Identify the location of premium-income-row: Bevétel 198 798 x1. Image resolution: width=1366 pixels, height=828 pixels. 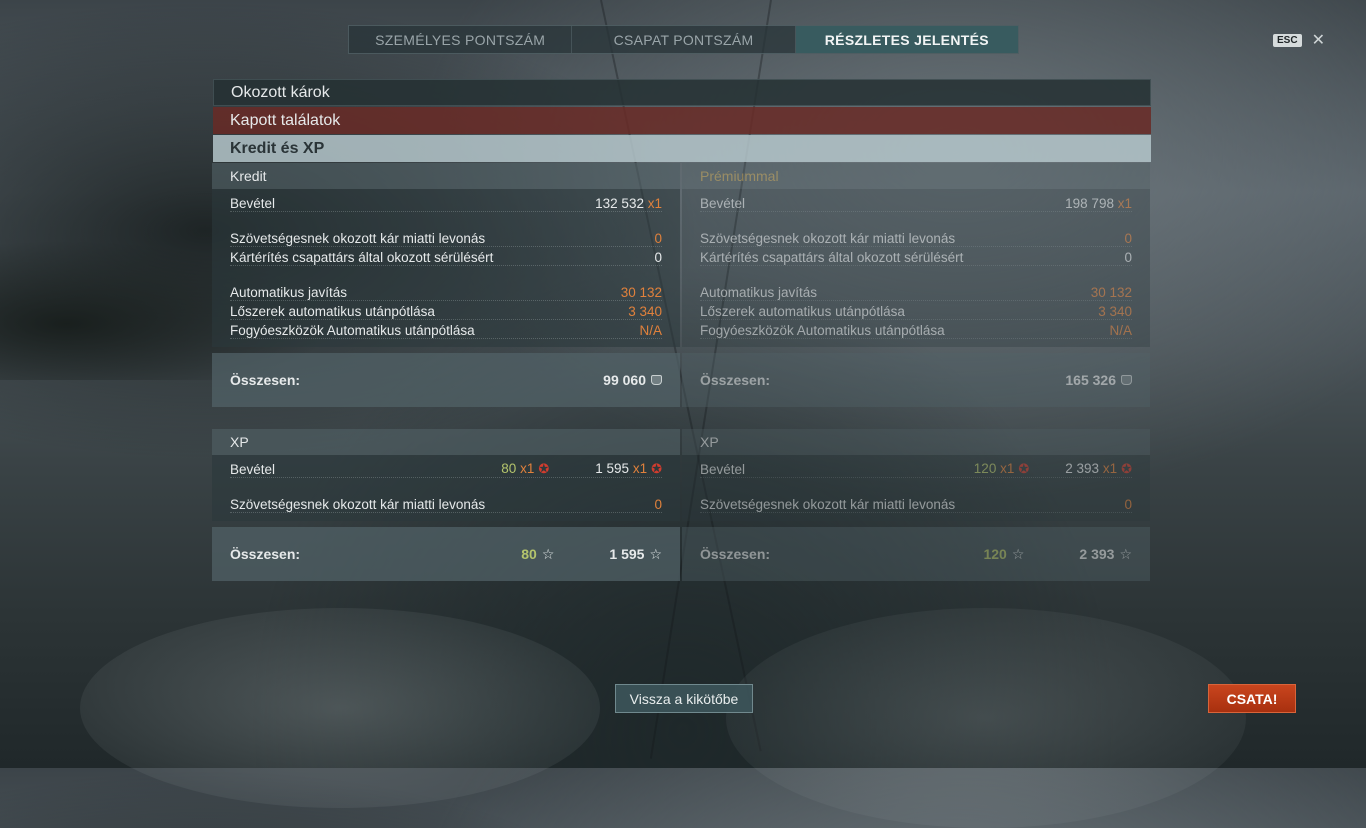
(916, 202).